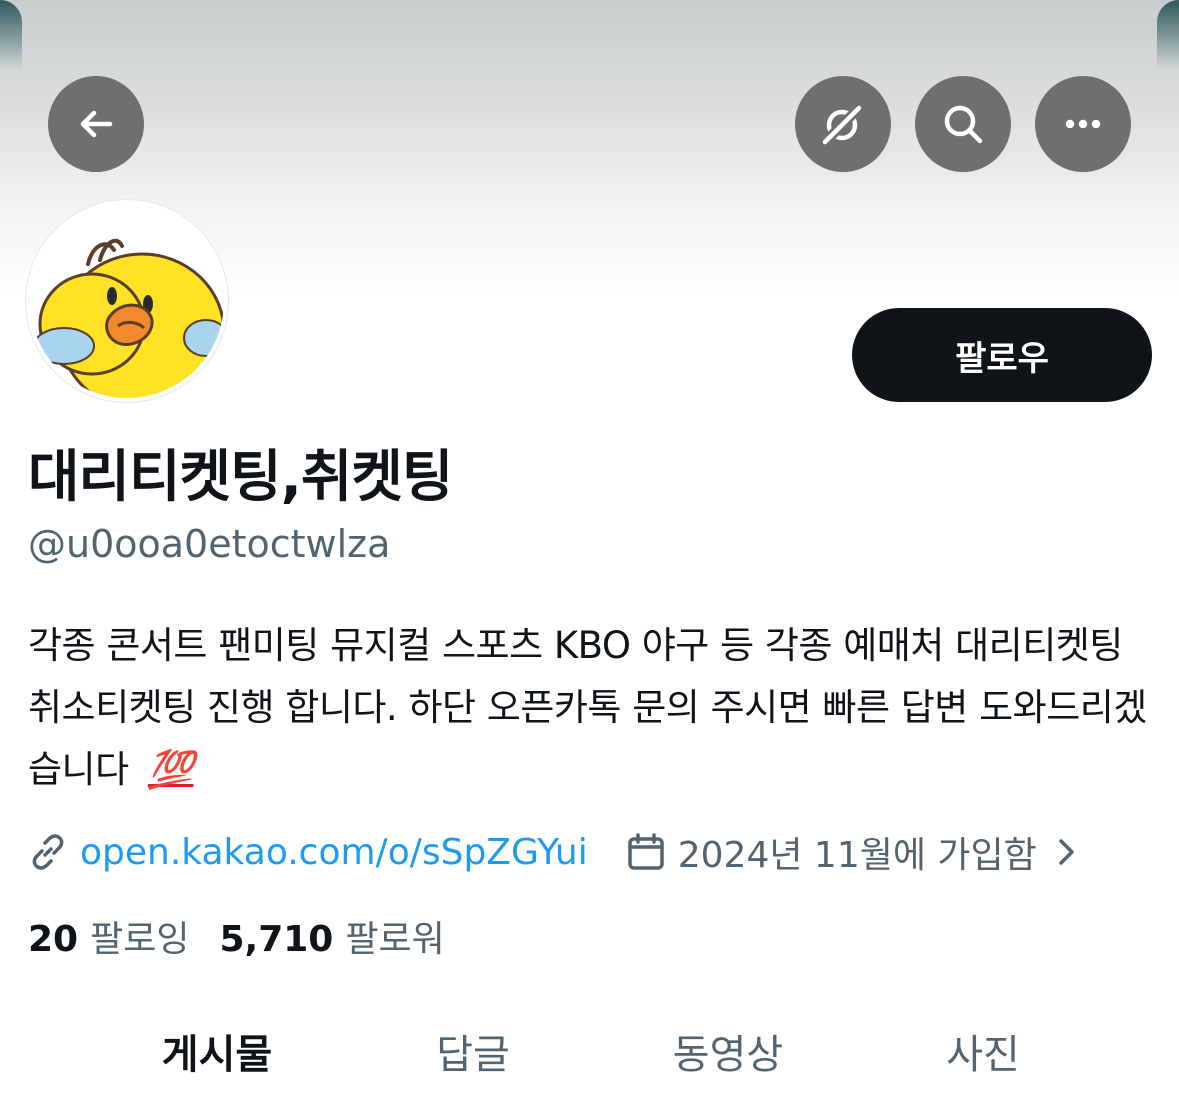 The width and height of the screenshot is (1179, 1099). Describe the element at coordinates (1066, 852) in the screenshot. I see `chevron-right-icon` at that location.